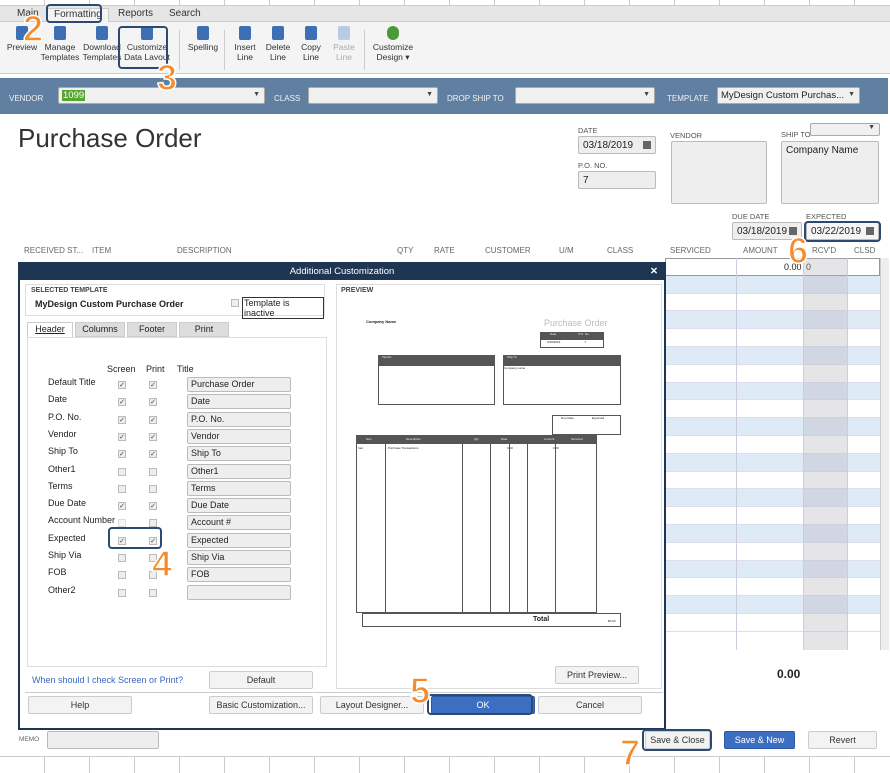  What do you see at coordinates (239, 575) in the screenshot?
I see `title-field: FOB` at bounding box center [239, 575].